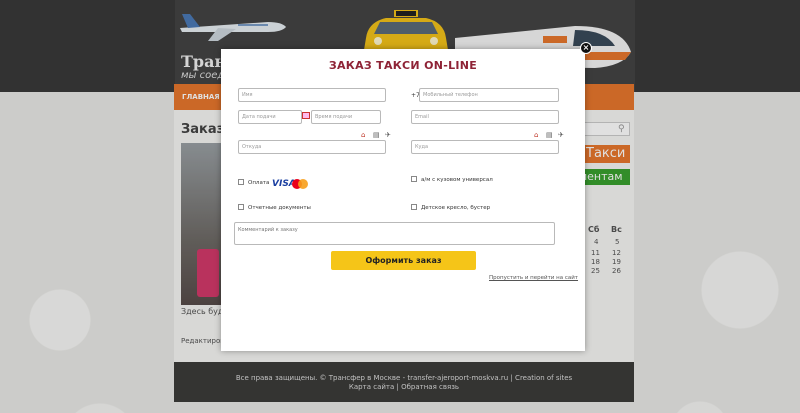  I want to click on email-field, so click(485, 117).